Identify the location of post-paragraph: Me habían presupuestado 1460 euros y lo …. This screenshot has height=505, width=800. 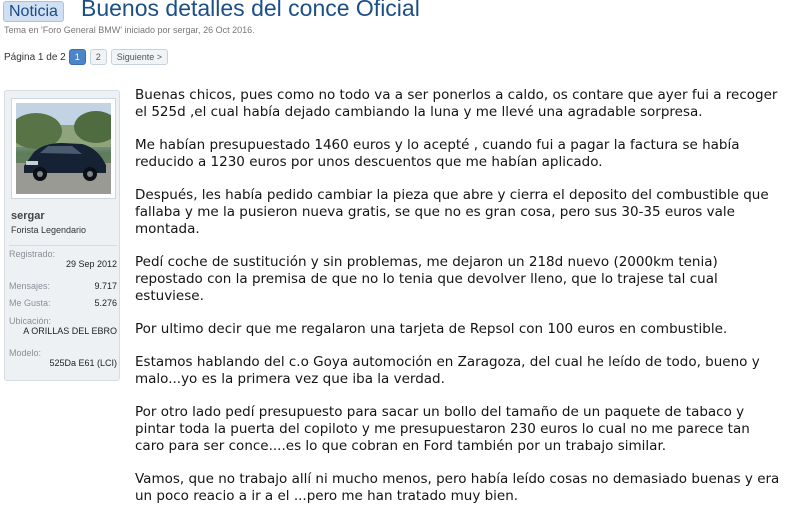
(467, 154).